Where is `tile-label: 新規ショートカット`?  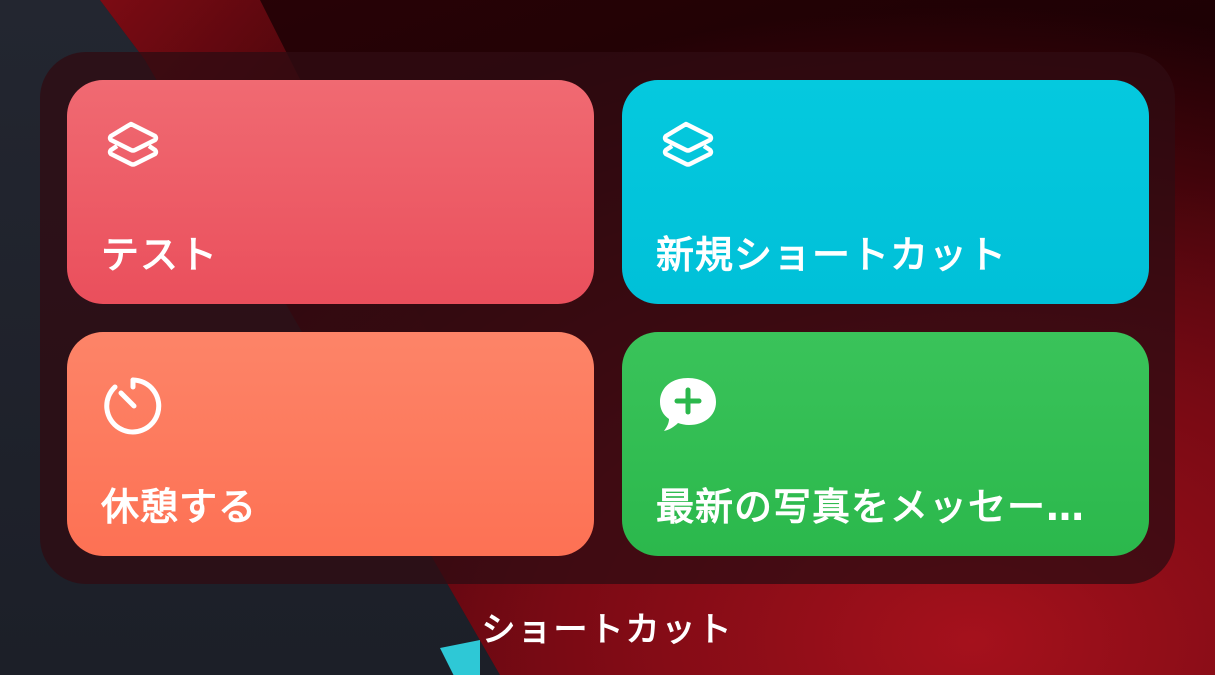
tile-label: 新規ショートカット is located at coordinates (832, 255).